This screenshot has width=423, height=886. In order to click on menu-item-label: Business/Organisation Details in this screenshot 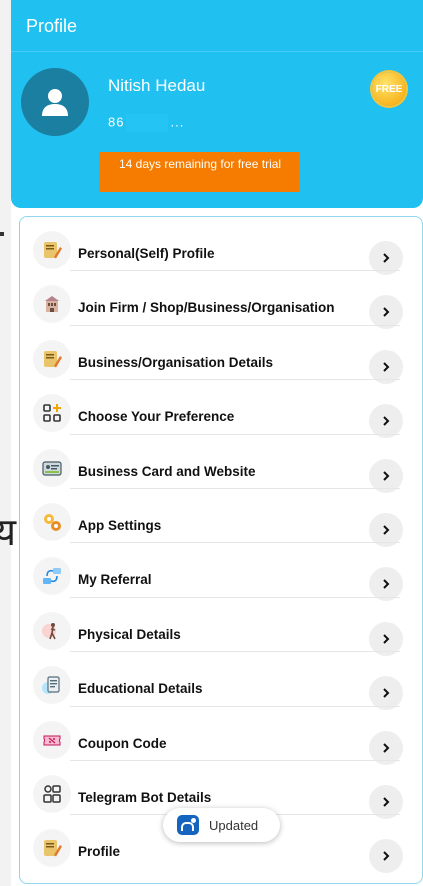, I will do `click(176, 362)`.